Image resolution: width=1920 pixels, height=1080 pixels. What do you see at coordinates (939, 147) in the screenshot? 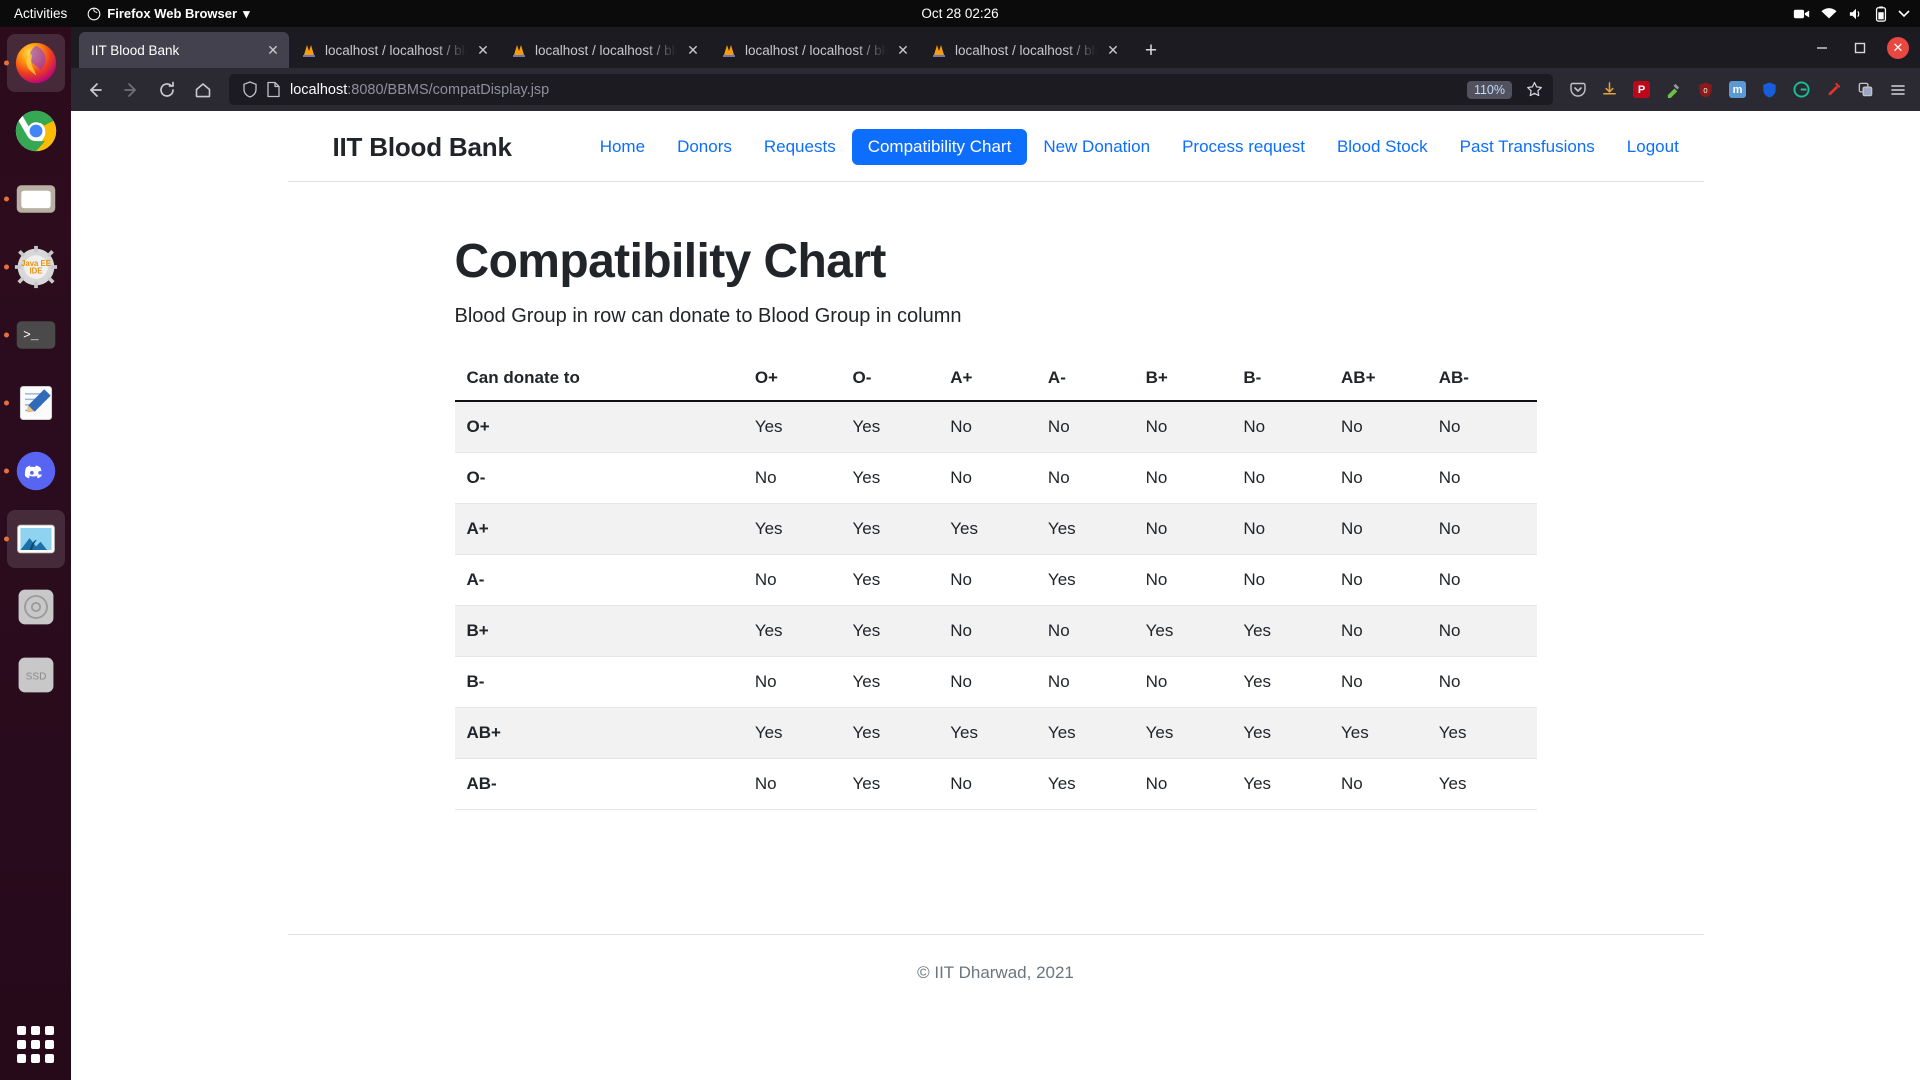
I see `nav-link-compatibility-chart: Compatibility Chart` at bounding box center [939, 147].